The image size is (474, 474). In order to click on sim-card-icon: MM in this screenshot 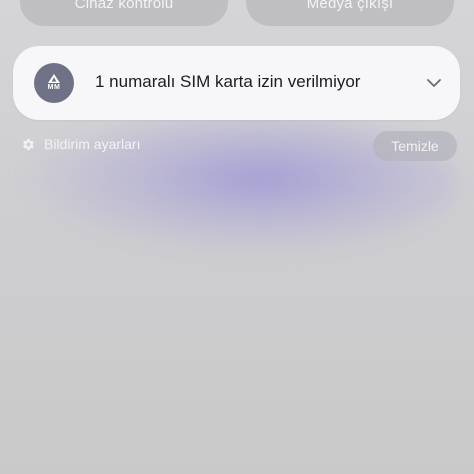, I will do `click(54, 83)`.